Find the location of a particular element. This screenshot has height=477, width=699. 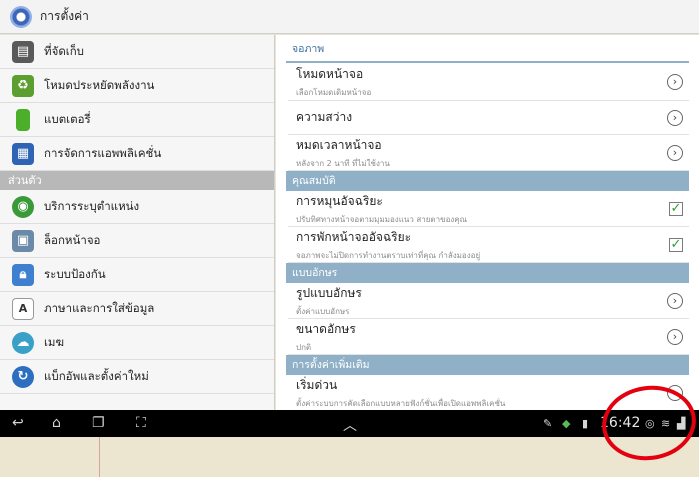

background-strip is located at coordinates (349, 457).